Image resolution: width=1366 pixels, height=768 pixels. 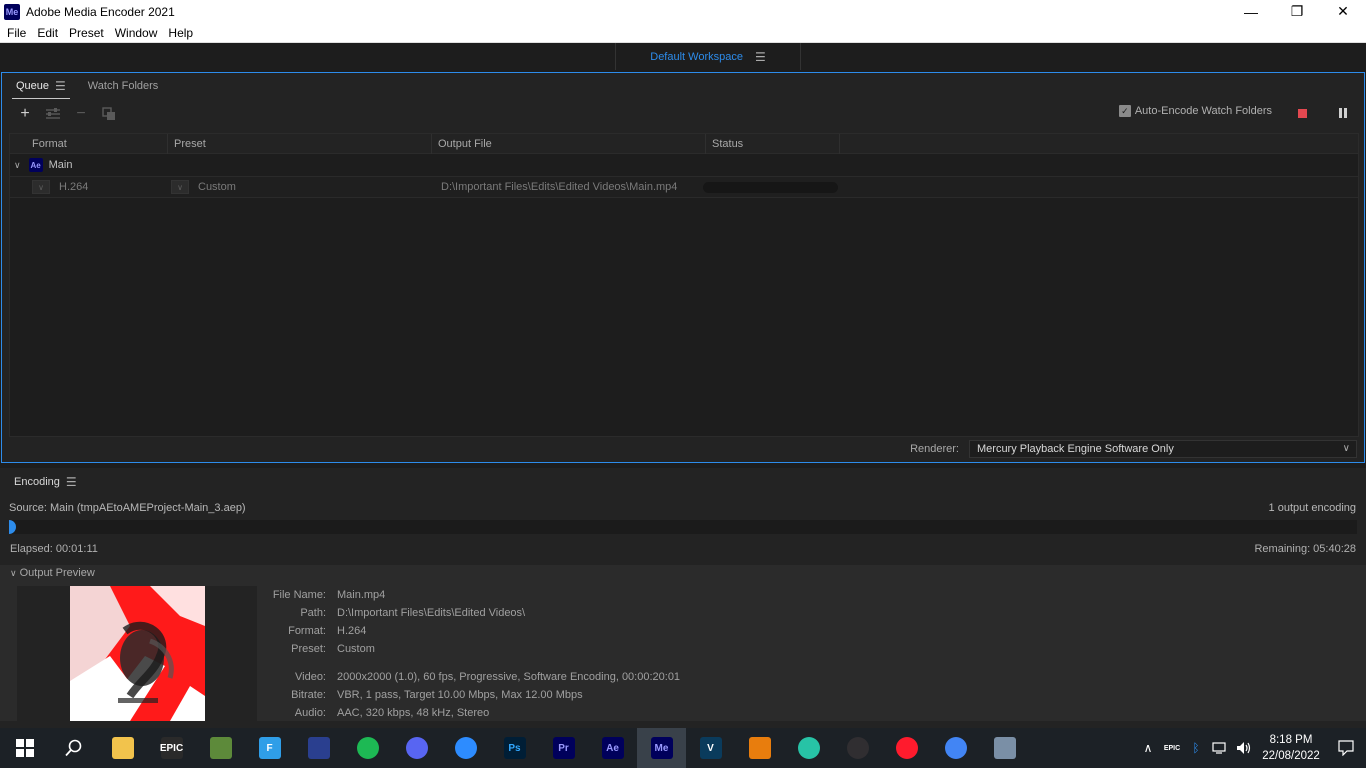 What do you see at coordinates (41, 86) in the screenshot?
I see `tab-queue: Queue ☰` at bounding box center [41, 86].